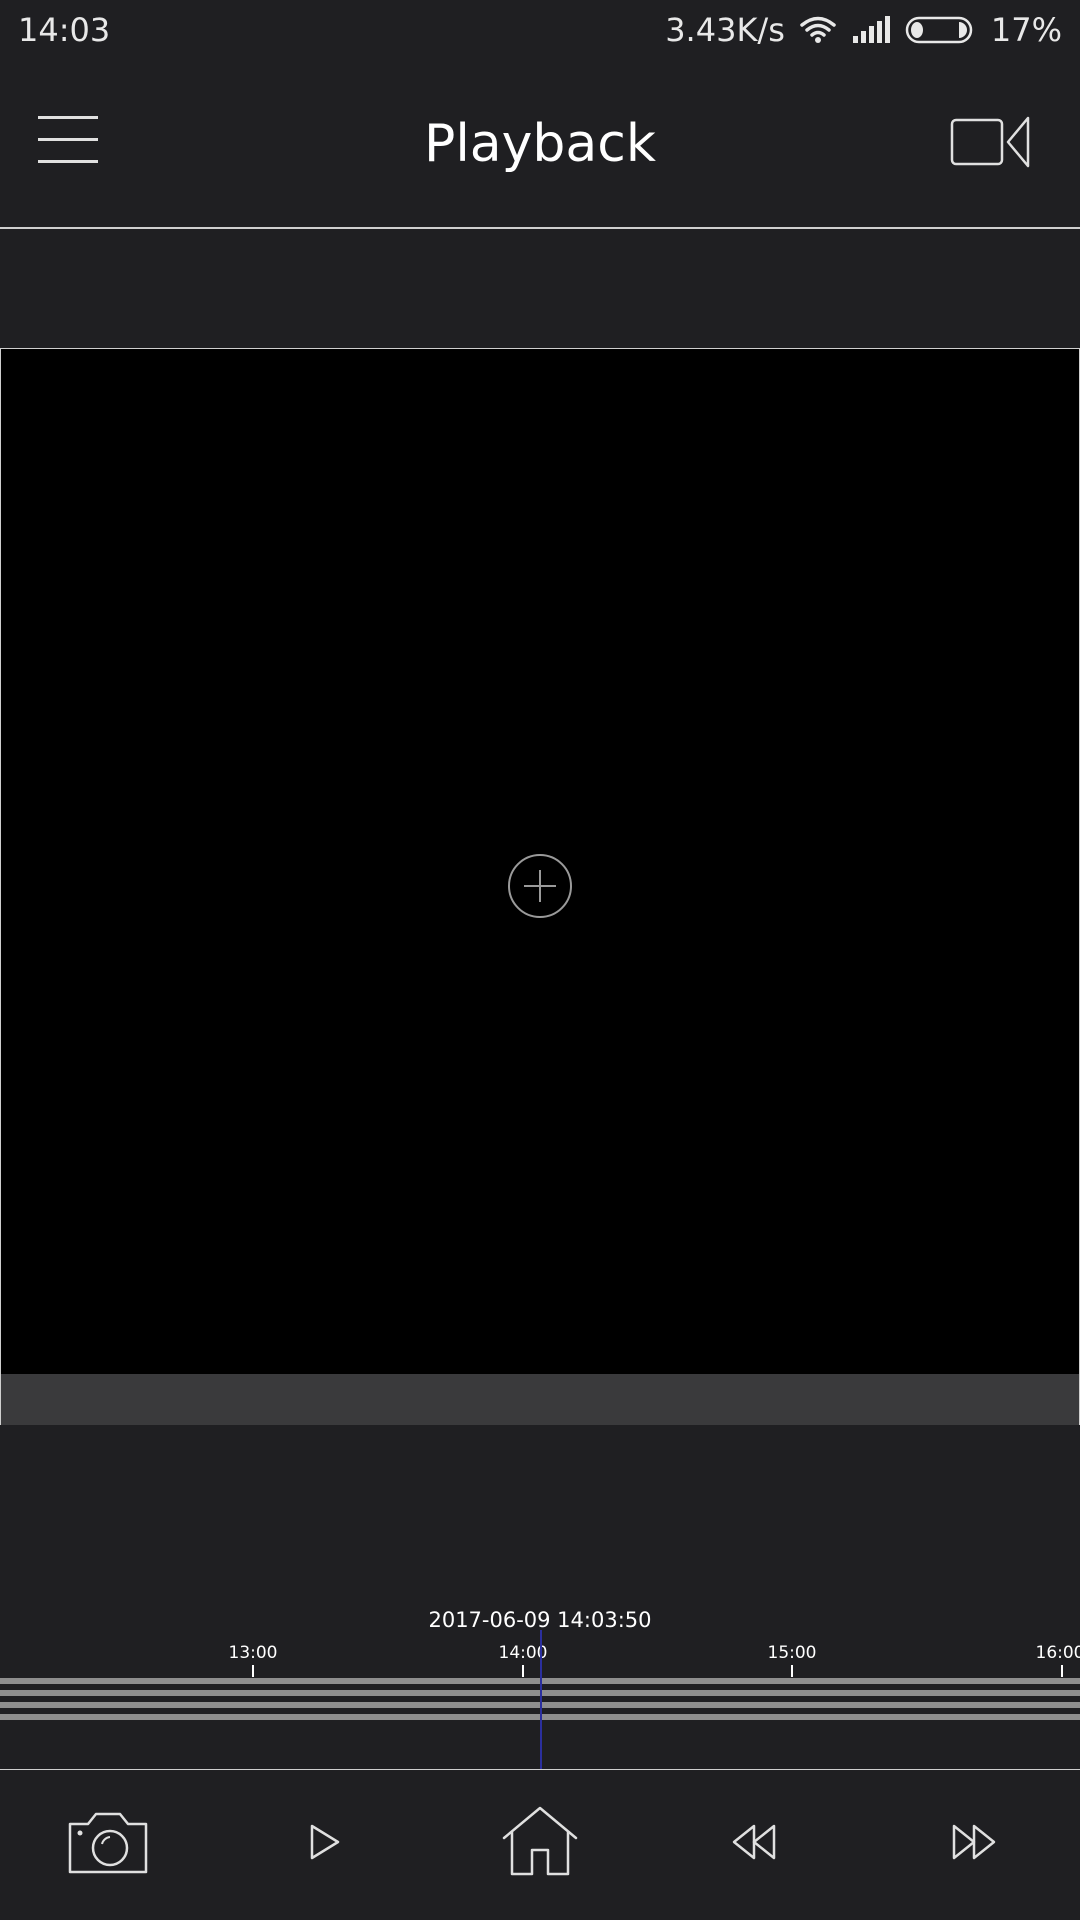 The image size is (1080, 1920). I want to click on timeline-cursor, so click(541, 1700).